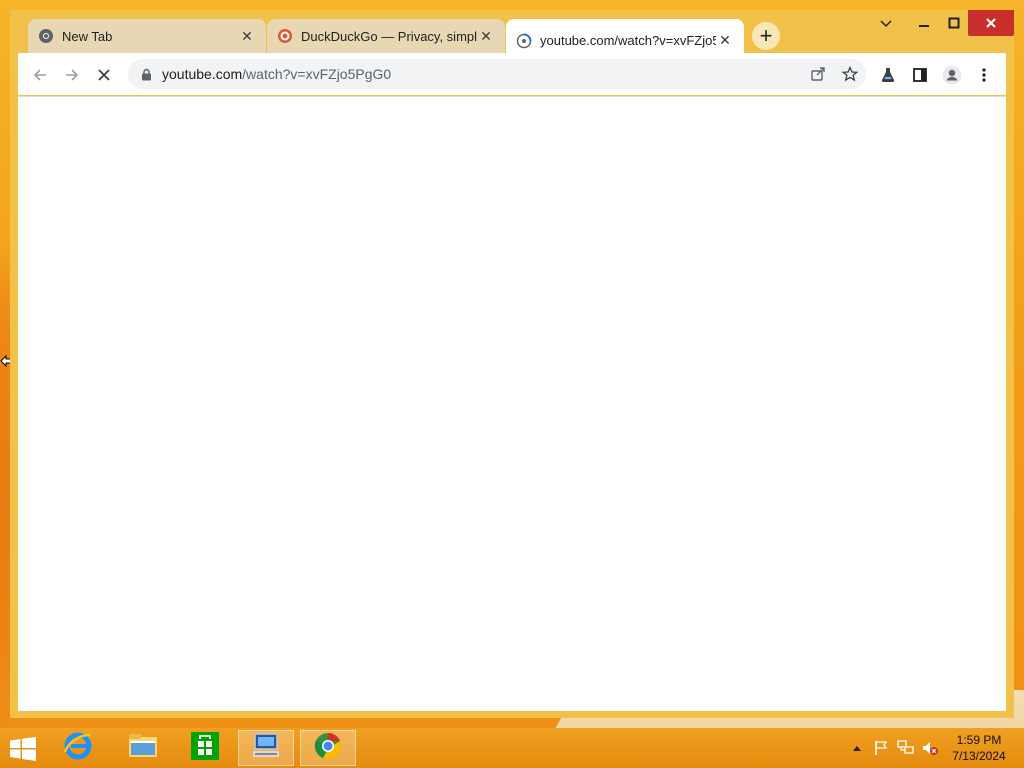  Describe the element at coordinates (628, 40) in the screenshot. I see `tab-title: youtube.com/watch?v=xvFZjo5PgG0` at that location.